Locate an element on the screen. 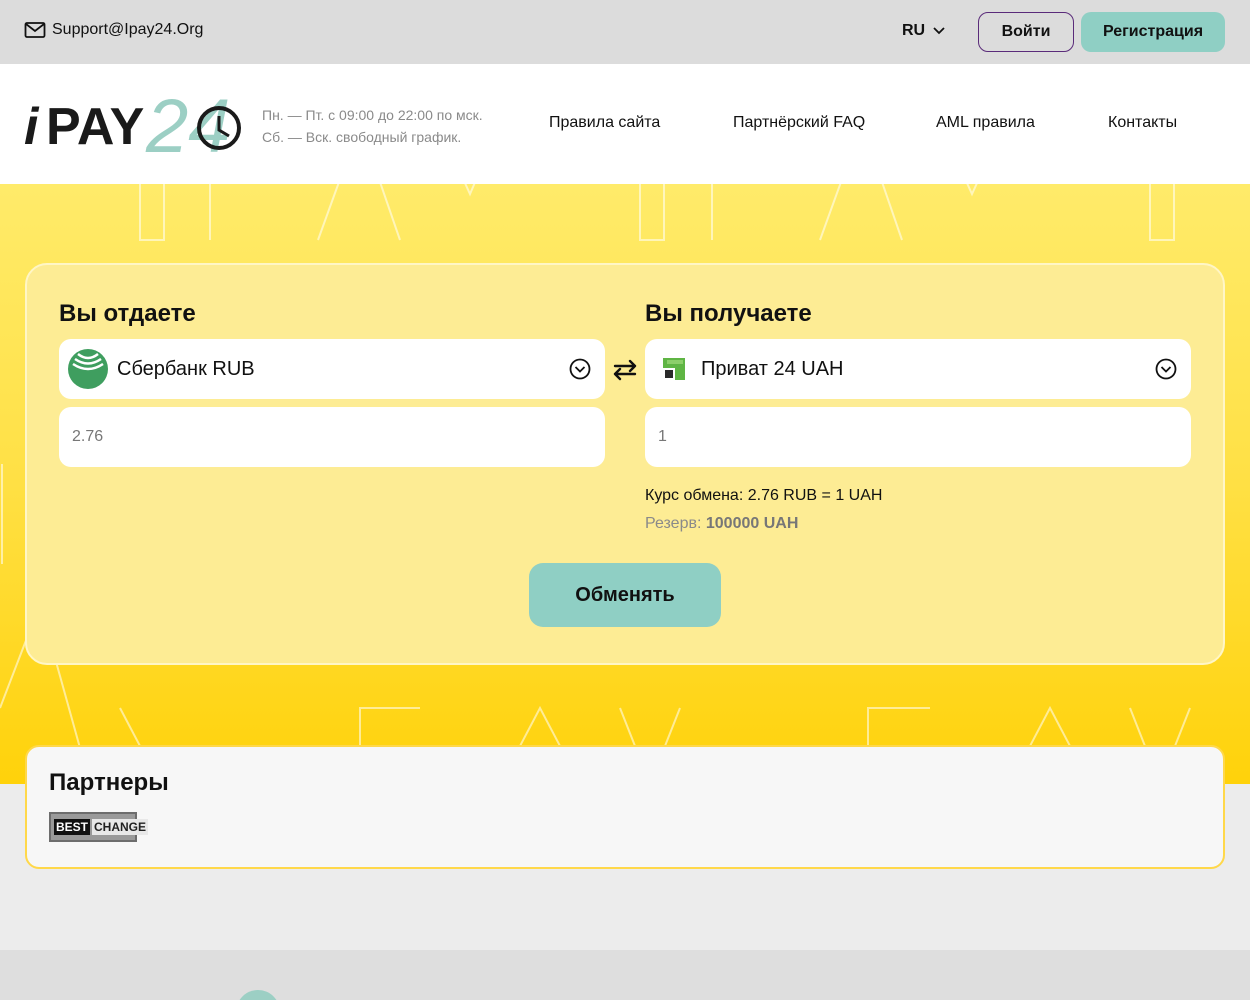 The image size is (1250, 1000). give-title: Вы отдаете is located at coordinates (127, 313).